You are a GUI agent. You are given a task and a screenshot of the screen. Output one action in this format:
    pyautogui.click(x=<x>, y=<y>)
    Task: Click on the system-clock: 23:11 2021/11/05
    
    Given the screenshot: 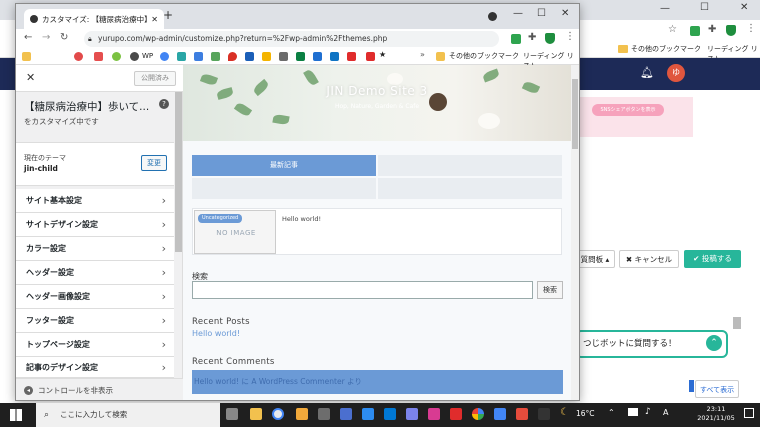 What is the action you would take?
    pyautogui.click(x=716, y=414)
    